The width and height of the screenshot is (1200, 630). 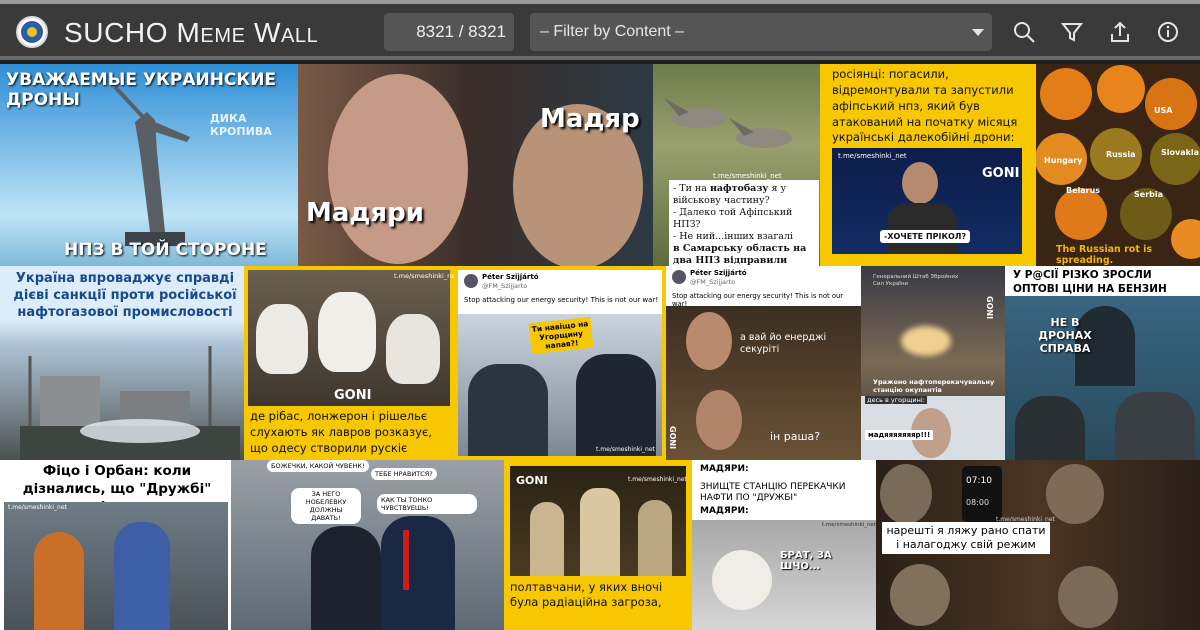 I want to click on face-left, so click(x=398, y=169).